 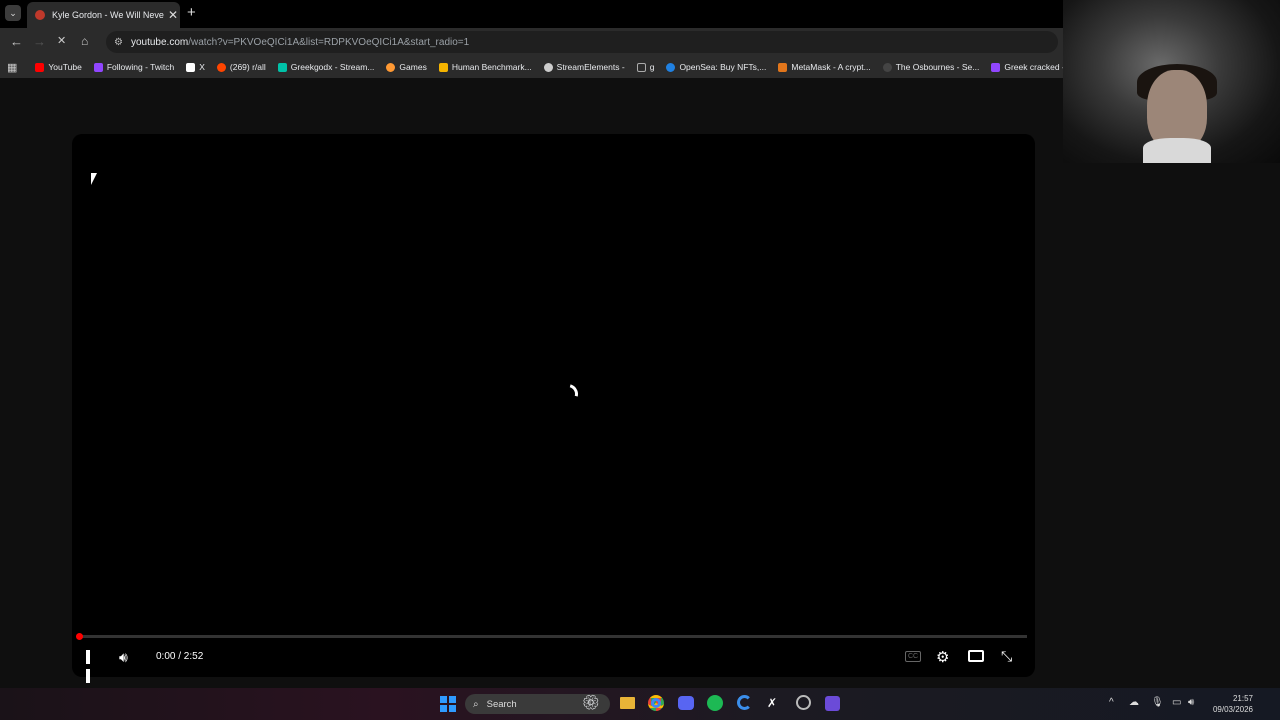 What do you see at coordinates (94, 179) in the screenshot?
I see `mouse-cursor-icon` at bounding box center [94, 179].